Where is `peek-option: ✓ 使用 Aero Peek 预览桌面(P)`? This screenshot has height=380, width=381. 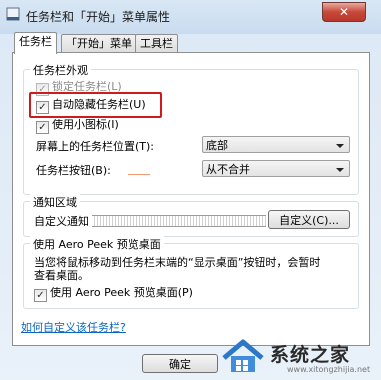
peek-option: ✓ 使用 Aero Peek 预览桌面(P) is located at coordinates (113, 293).